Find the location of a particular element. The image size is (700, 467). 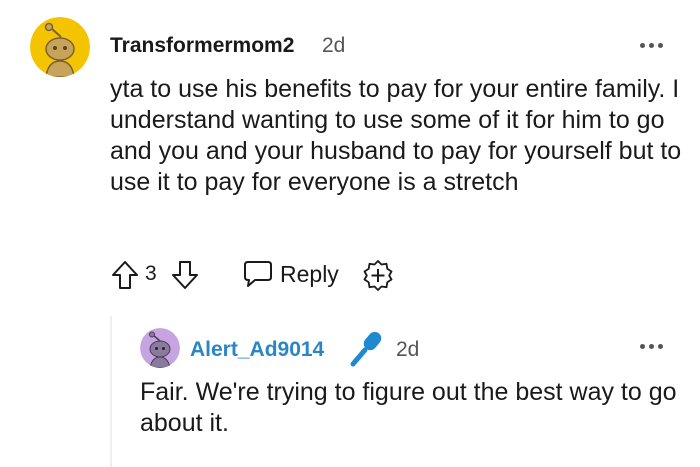

upvote-button is located at coordinates (125, 275).